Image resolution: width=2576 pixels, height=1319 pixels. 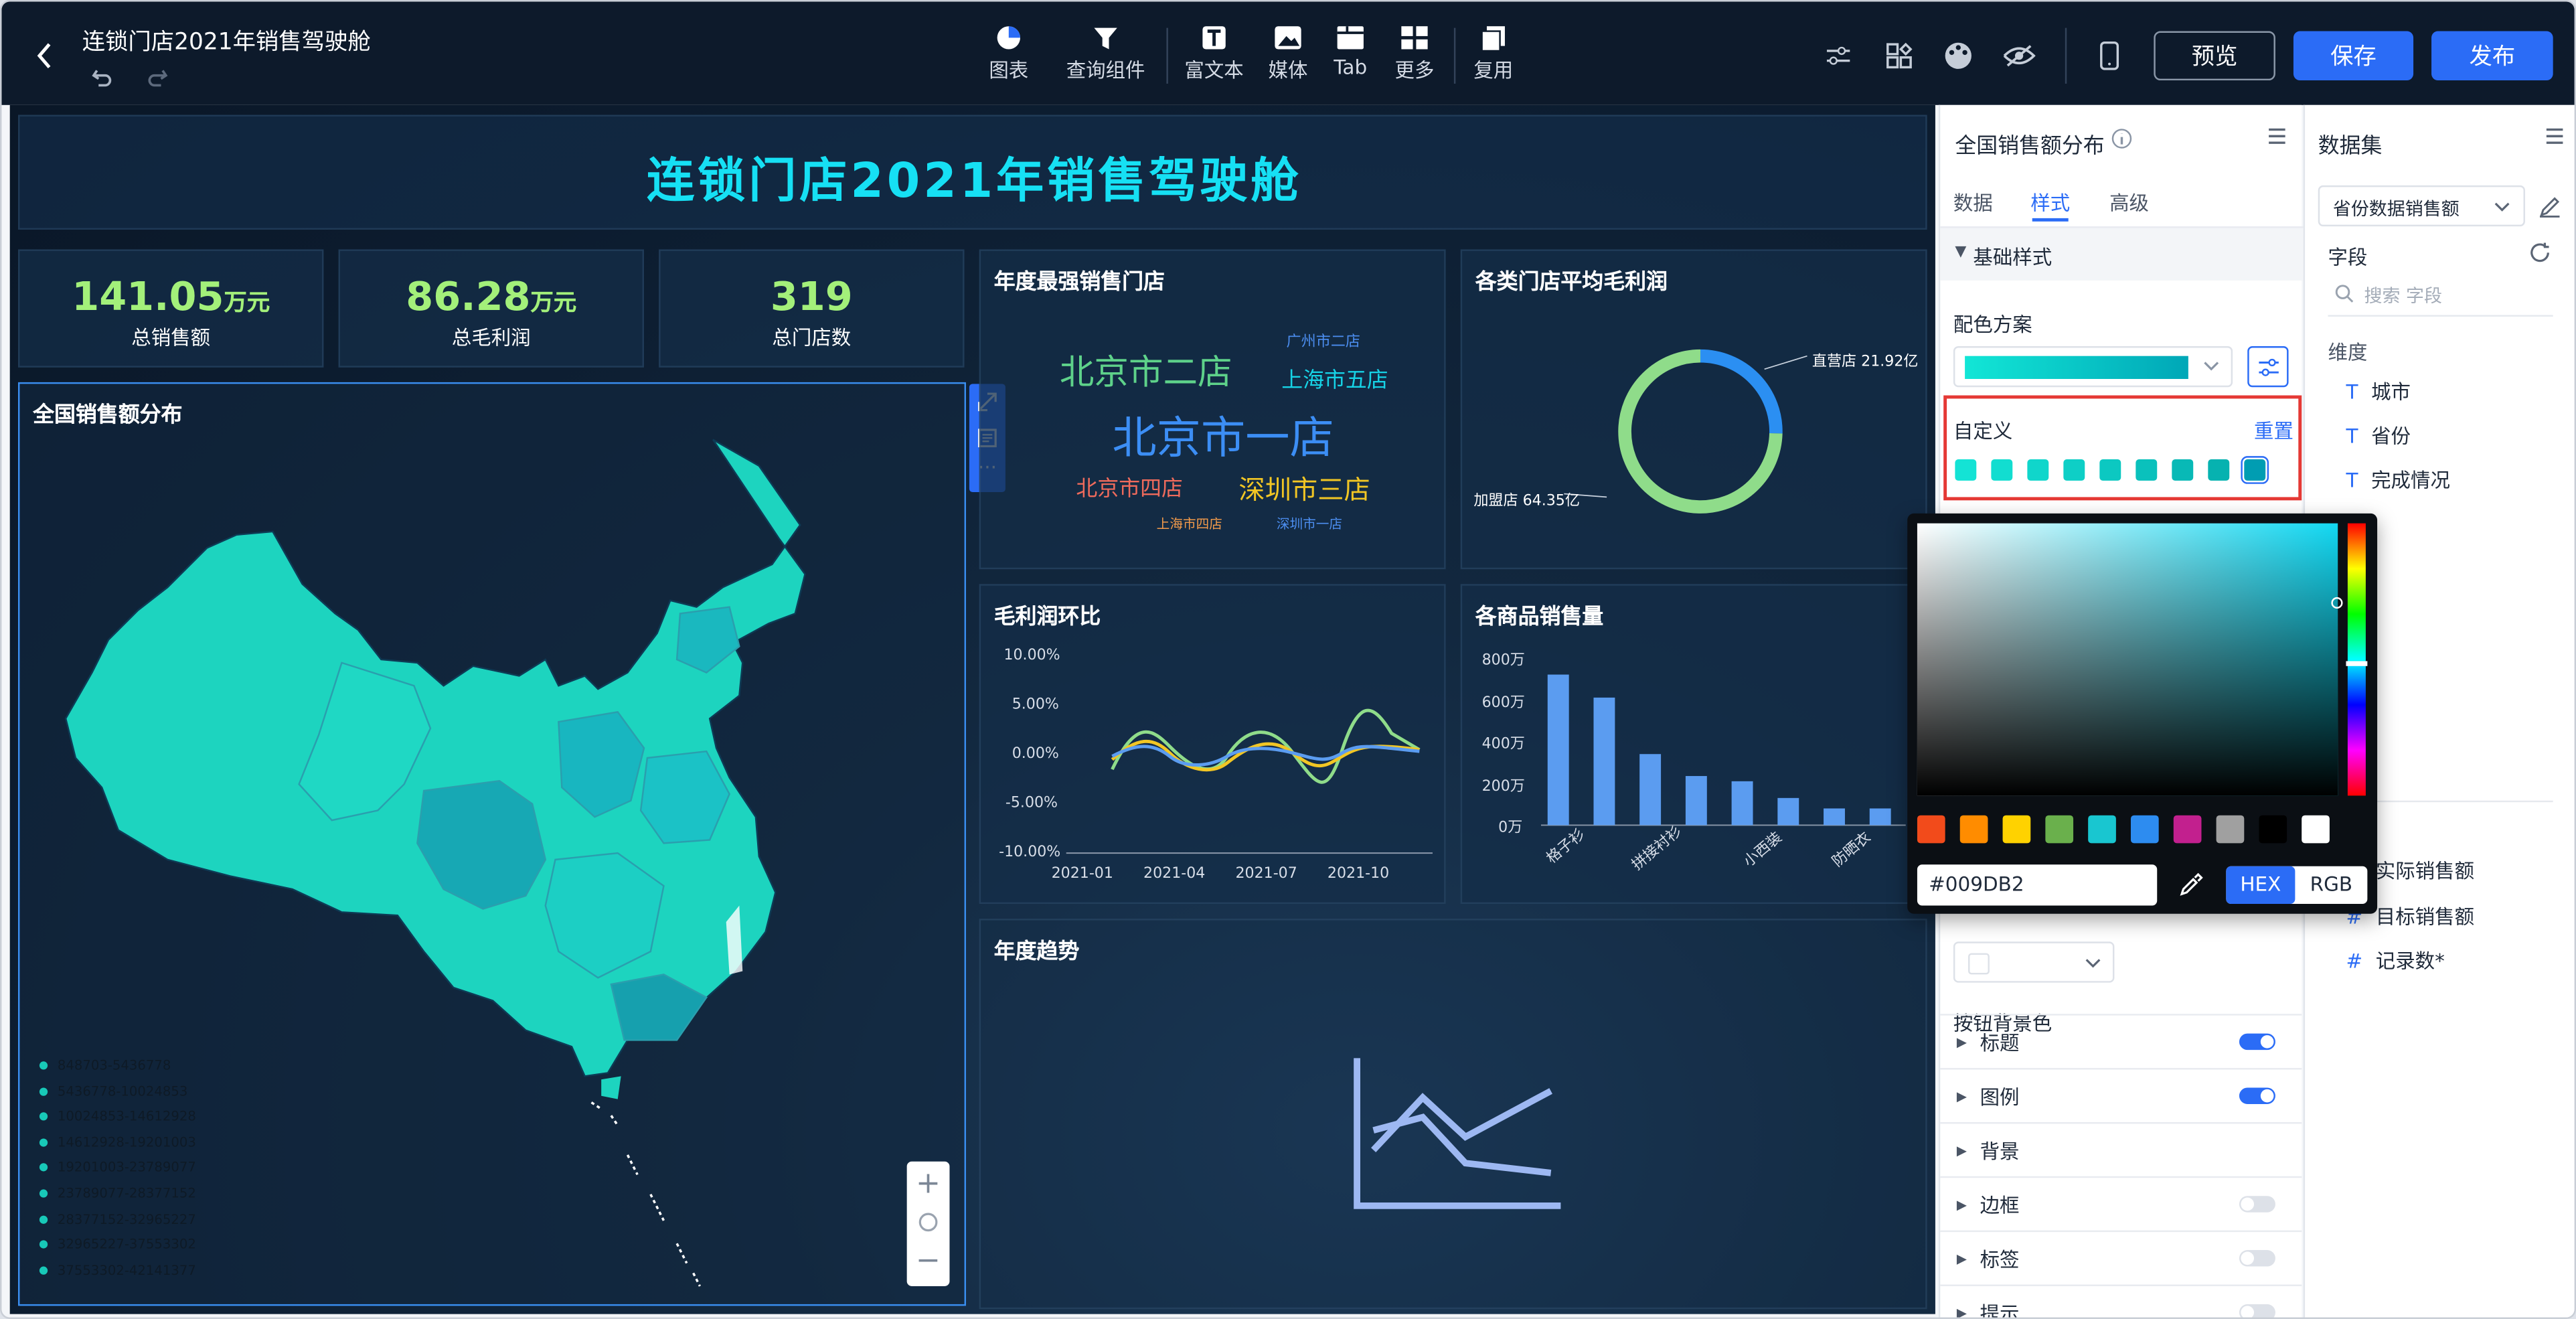 What do you see at coordinates (2121, 1148) in the screenshot?
I see `style-section: ▶ 背景` at bounding box center [2121, 1148].